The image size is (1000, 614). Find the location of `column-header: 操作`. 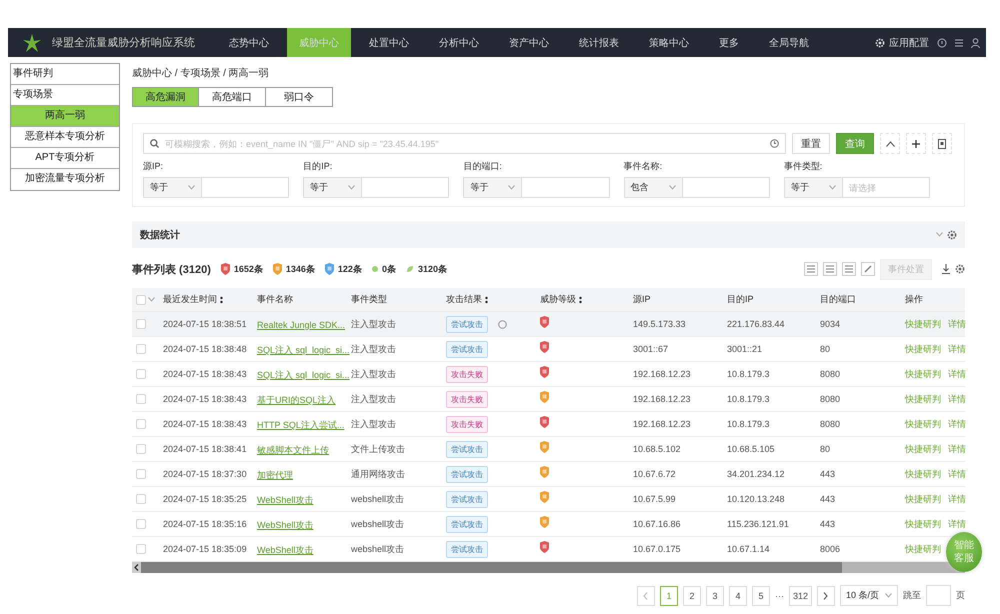

column-header: 操作 is located at coordinates (914, 299).